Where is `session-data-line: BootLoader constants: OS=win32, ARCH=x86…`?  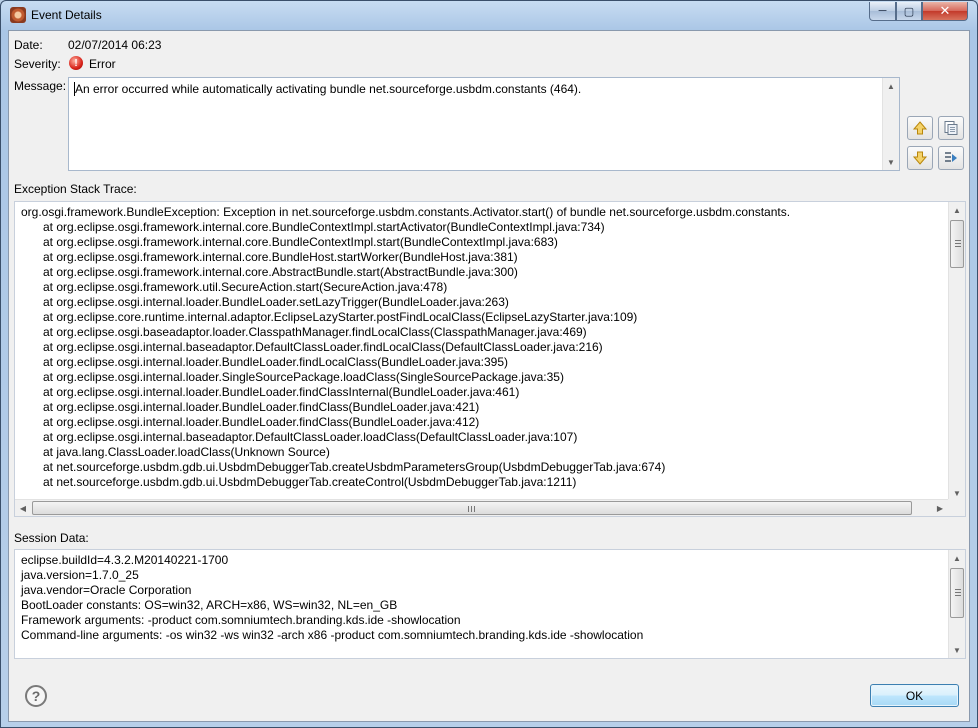
session-data-line: BootLoader constants: OS=win32, ARCH=x86… is located at coordinates (209, 605).